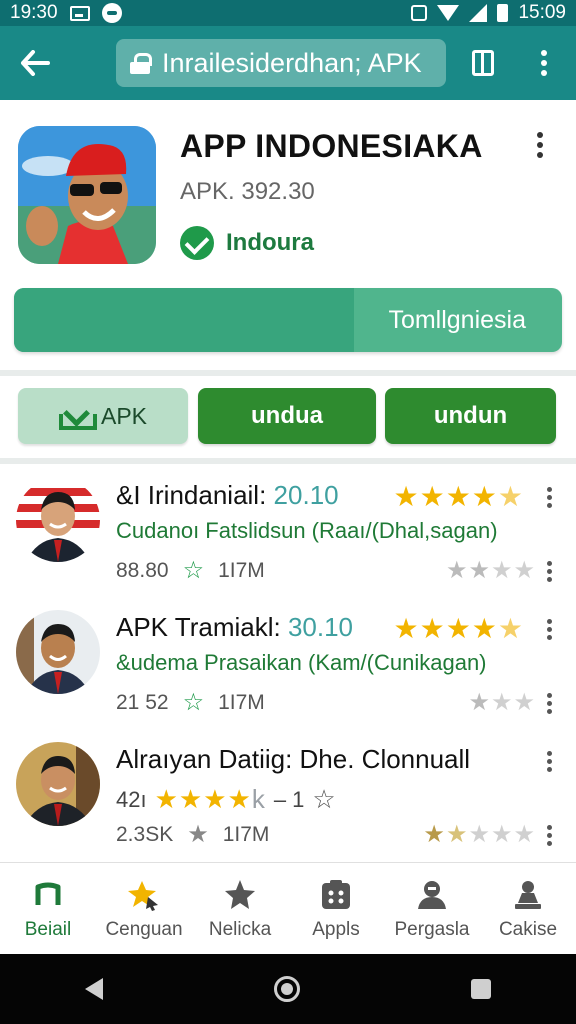 This screenshot has width=576, height=1024. I want to click on item-count: 88.80, so click(142, 570).